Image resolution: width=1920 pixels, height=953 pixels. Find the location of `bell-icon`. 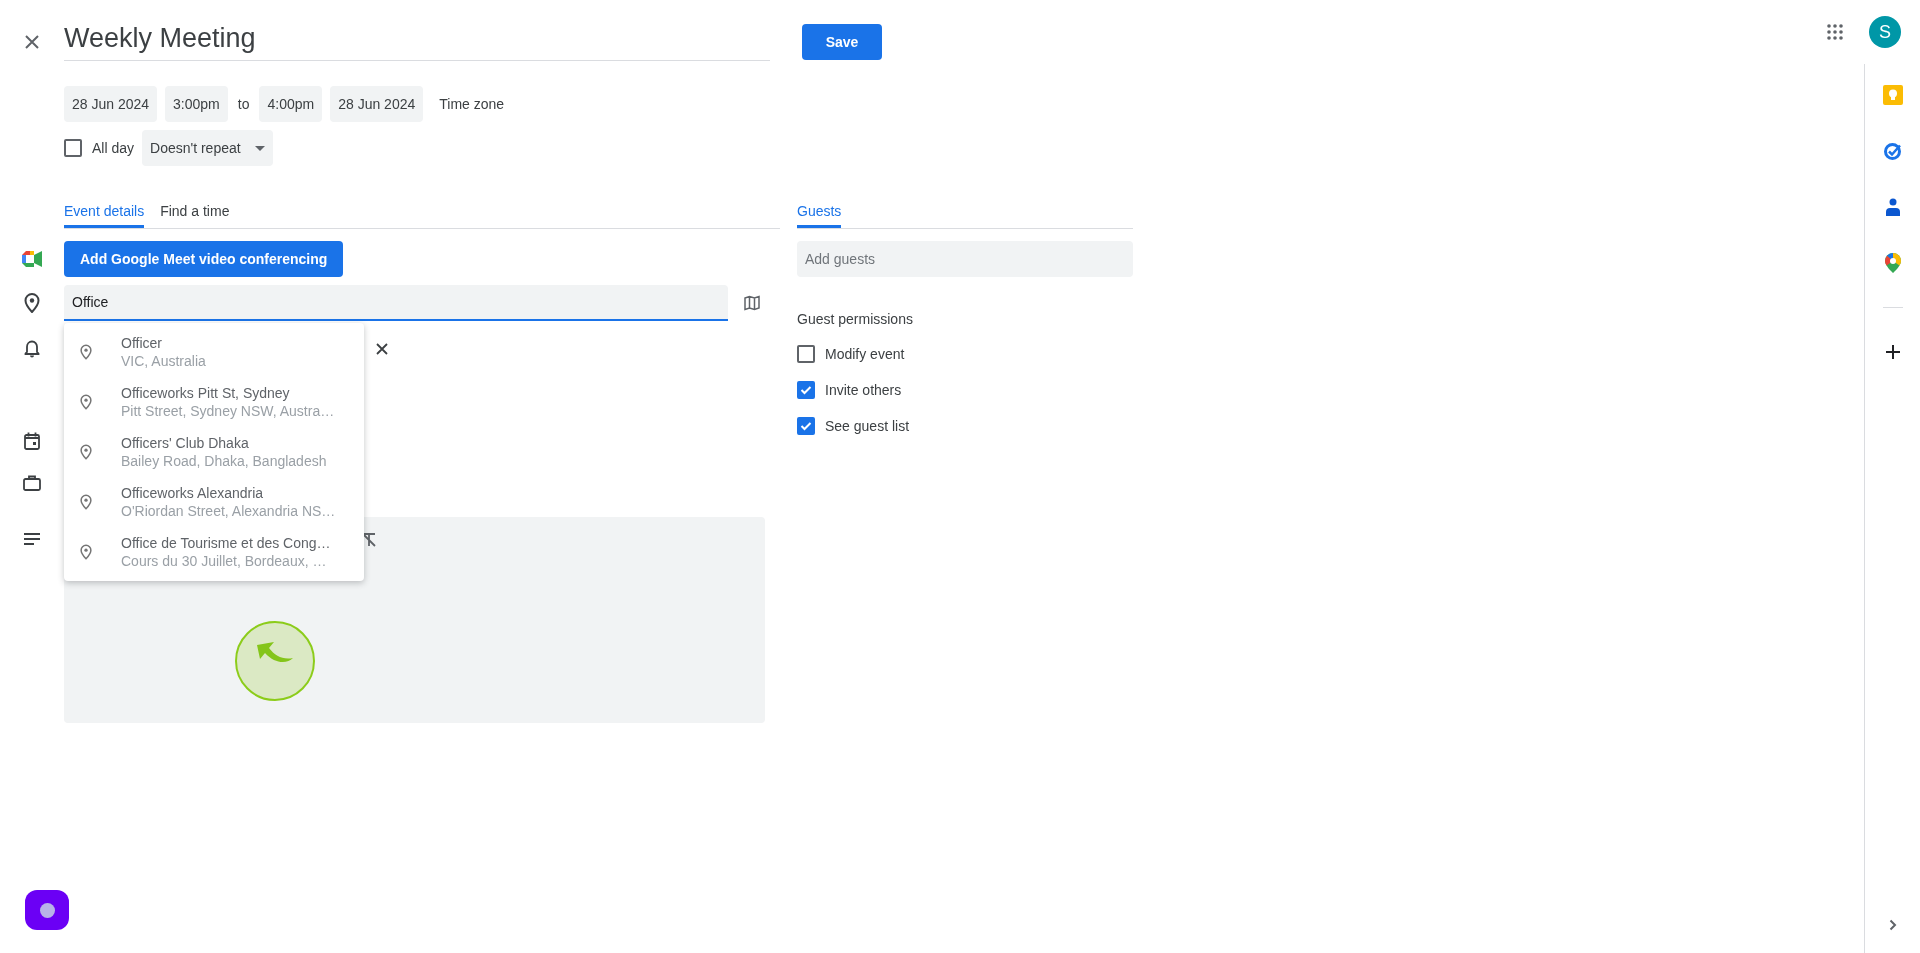

bell-icon is located at coordinates (32, 349).